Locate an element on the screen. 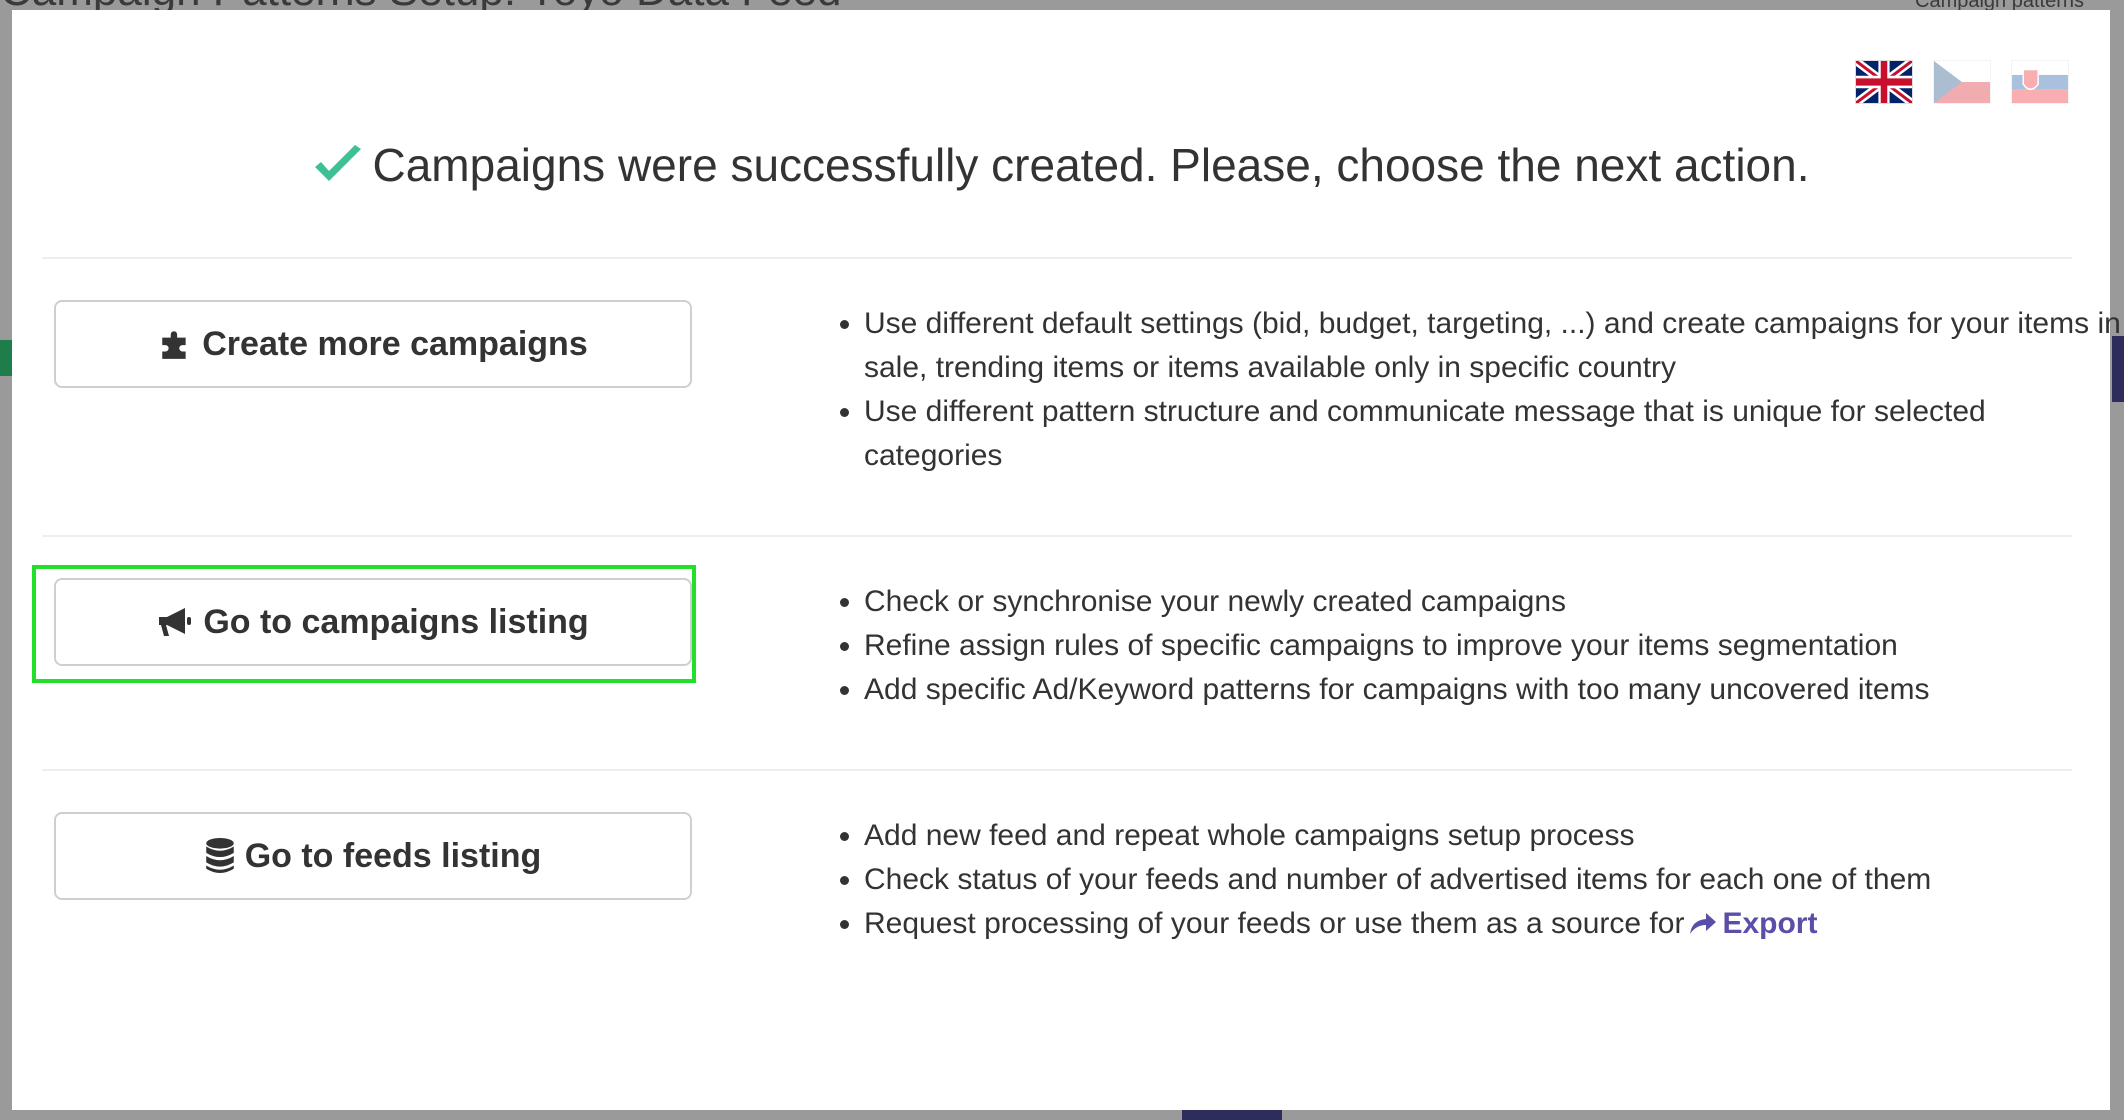  create-more-campaigns-label: Create more campaigns is located at coordinates (395, 343).